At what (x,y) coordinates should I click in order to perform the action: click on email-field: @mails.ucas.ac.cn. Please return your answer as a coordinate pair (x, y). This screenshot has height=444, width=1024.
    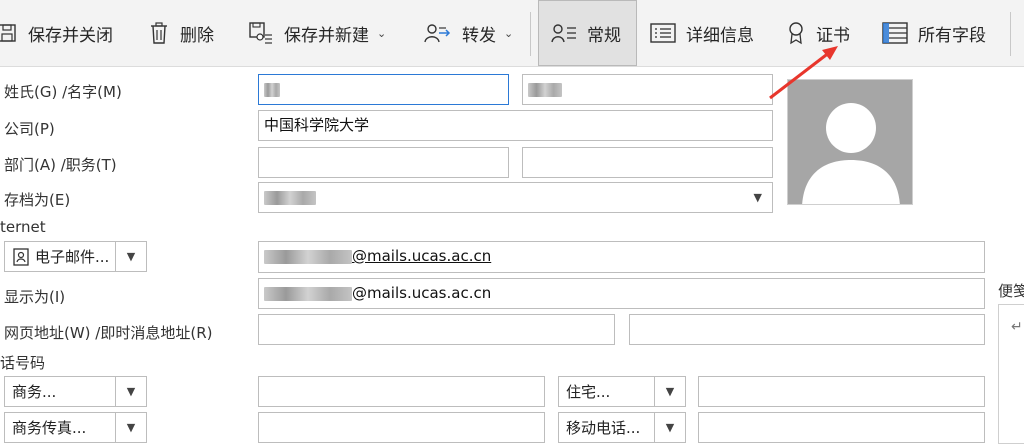
    Looking at the image, I should click on (621, 257).